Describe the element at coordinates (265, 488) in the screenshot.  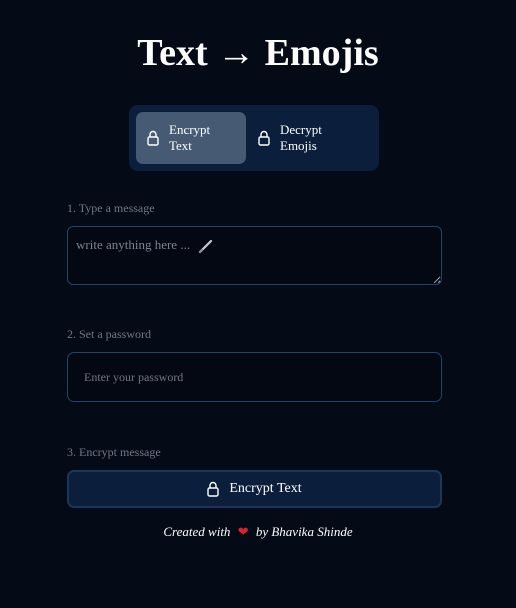
I see `encrypt-button-label: Encrypt Text` at that location.